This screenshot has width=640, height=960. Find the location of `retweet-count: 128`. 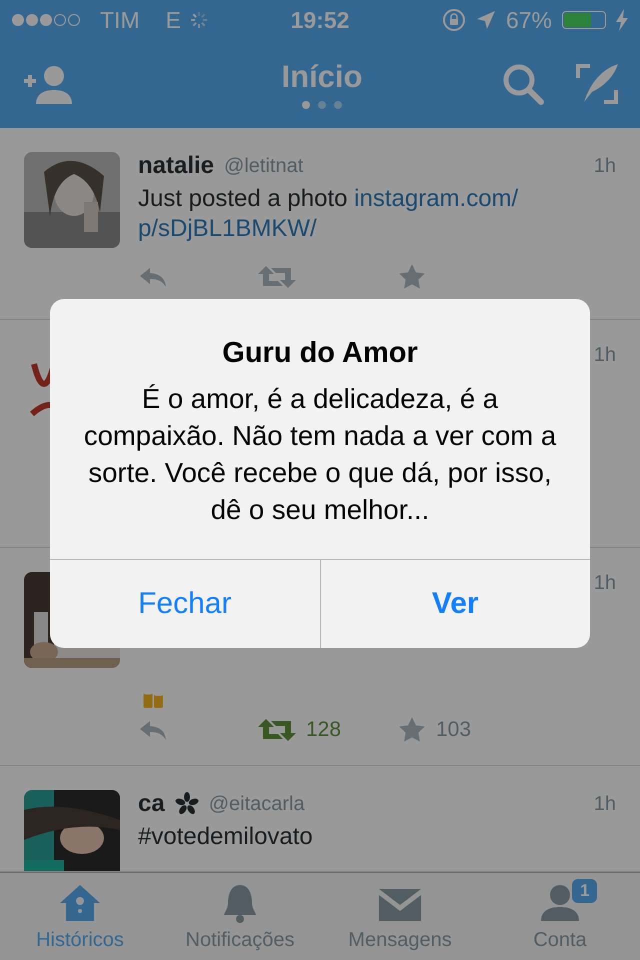

retweet-count: 128 is located at coordinates (324, 730).